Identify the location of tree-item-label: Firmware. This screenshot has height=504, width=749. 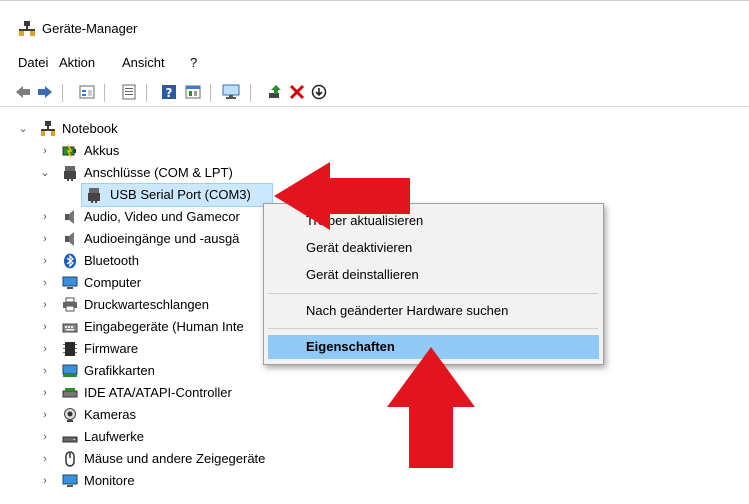
(111, 348).